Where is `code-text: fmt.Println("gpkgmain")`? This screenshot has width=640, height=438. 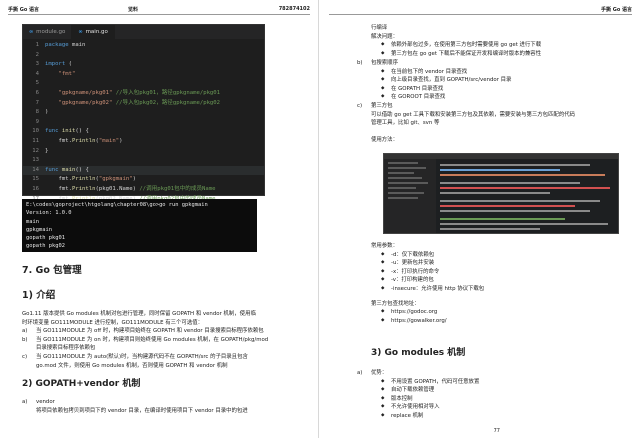
code-text: fmt.Println("gpkgmain") is located at coordinates (90, 179).